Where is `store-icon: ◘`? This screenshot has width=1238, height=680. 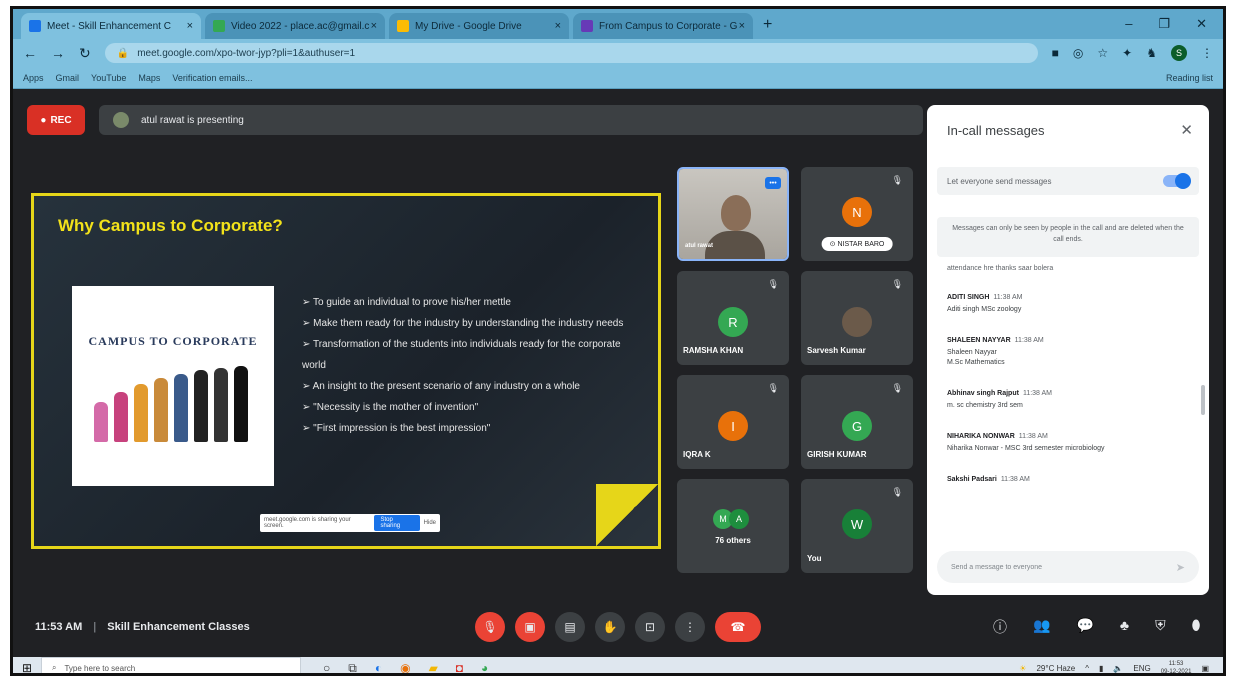 store-icon: ◘ is located at coordinates (459, 667).